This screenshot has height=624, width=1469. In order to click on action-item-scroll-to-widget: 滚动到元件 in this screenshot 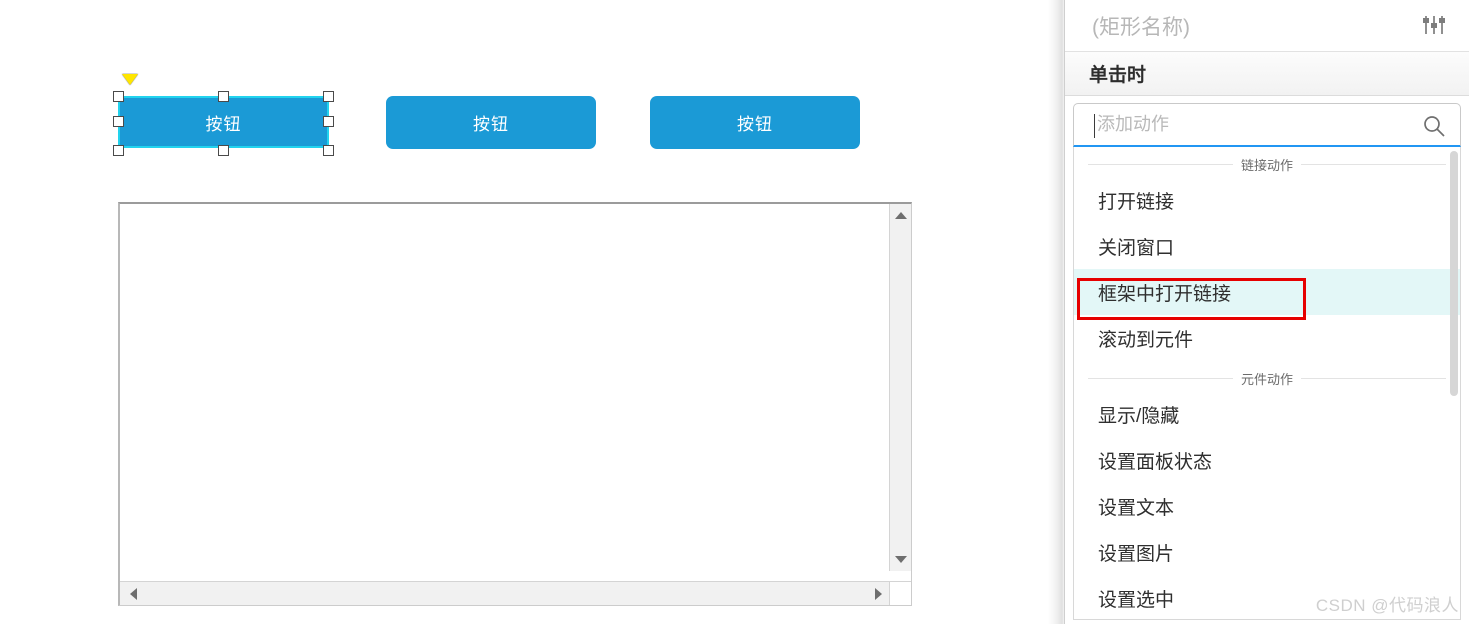, I will do `click(1267, 338)`.